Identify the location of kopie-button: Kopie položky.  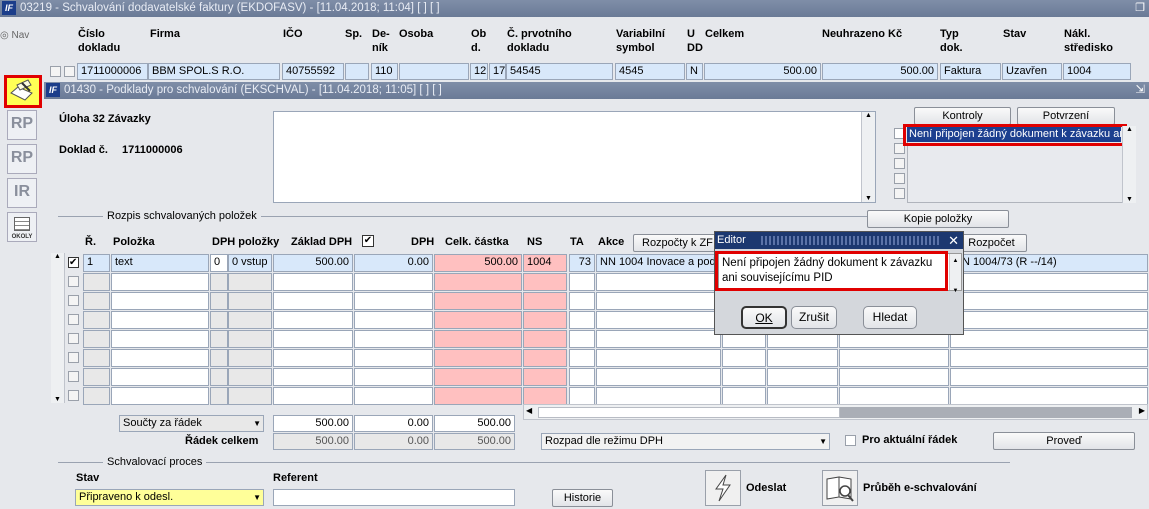
(938, 219).